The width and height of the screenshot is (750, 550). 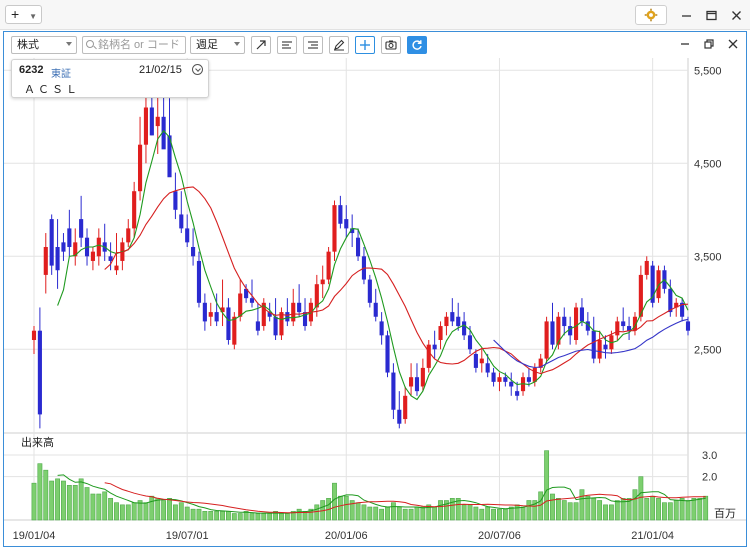 I want to click on collapse-card-icon, so click(x=197, y=69).